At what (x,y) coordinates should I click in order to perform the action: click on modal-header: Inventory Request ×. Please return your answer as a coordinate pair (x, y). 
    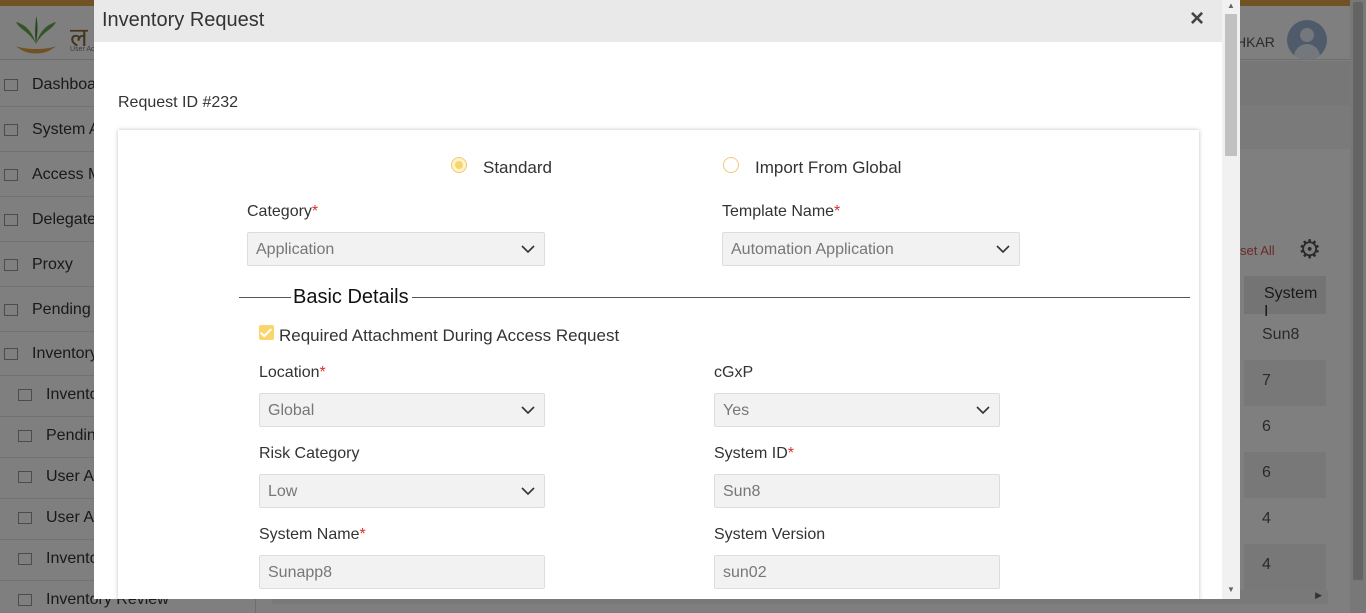
    Looking at the image, I should click on (667, 21).